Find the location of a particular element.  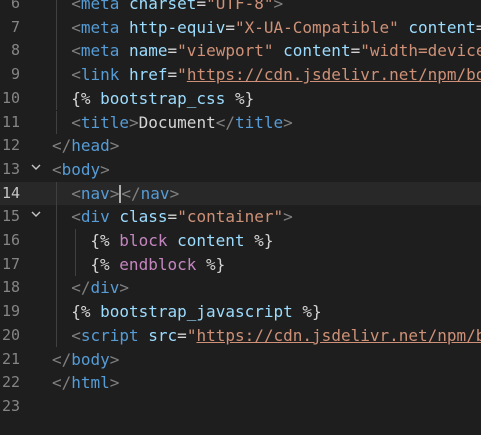

token-tag: body is located at coordinates (81, 169).